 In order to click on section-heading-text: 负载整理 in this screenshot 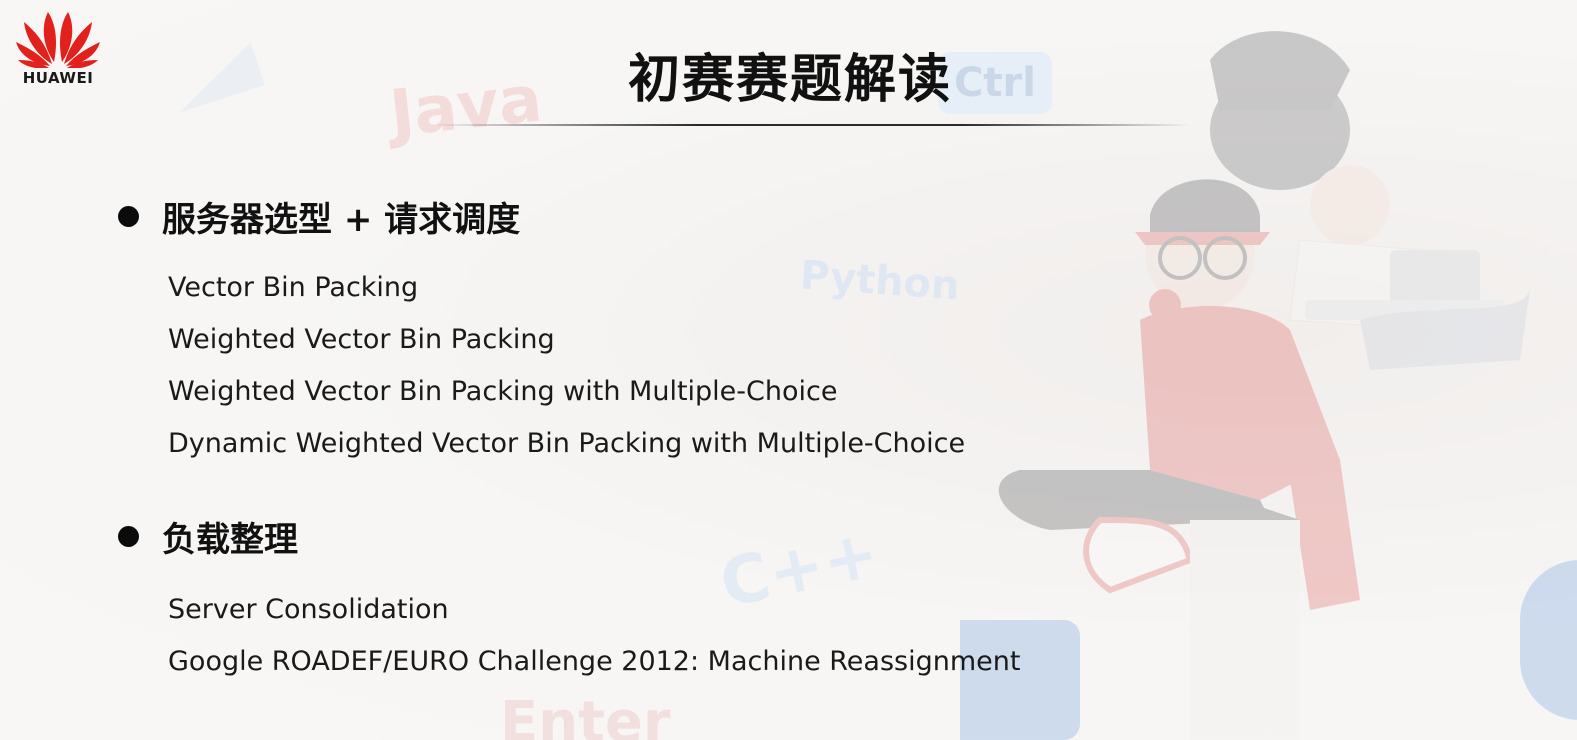, I will do `click(230, 540)`.